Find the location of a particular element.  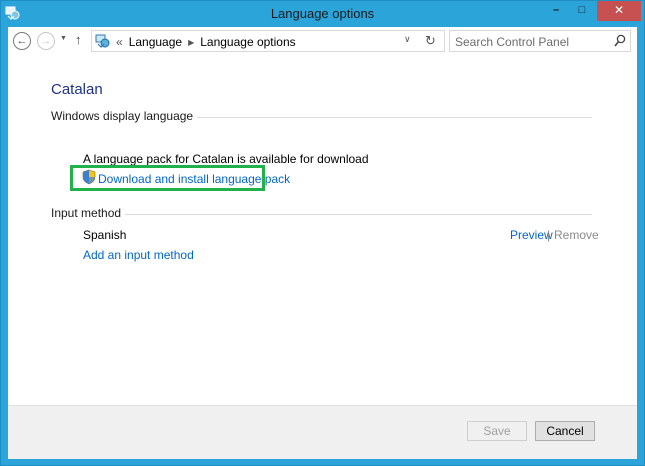

search-input: Search Control Panel is located at coordinates (540, 41).